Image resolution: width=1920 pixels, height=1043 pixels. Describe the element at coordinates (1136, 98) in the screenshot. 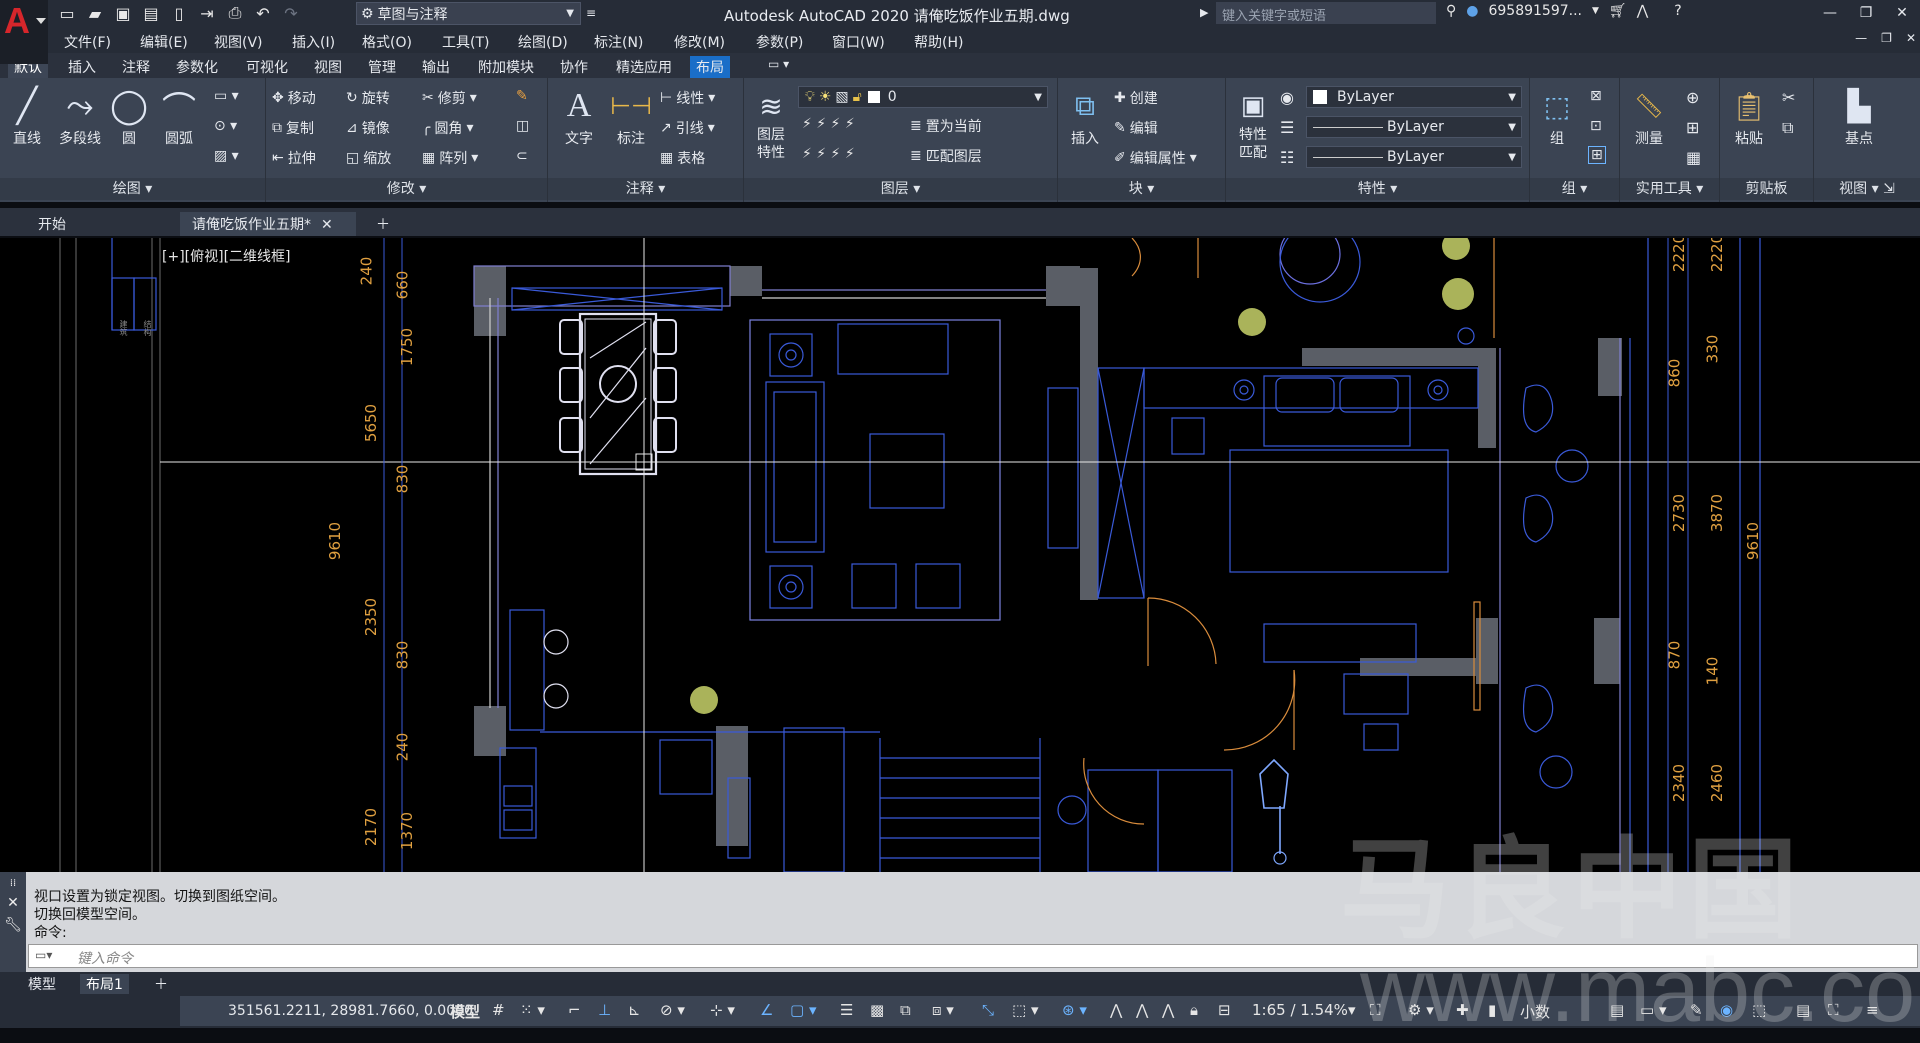

I see `create-block-button: ✚ 创建` at that location.